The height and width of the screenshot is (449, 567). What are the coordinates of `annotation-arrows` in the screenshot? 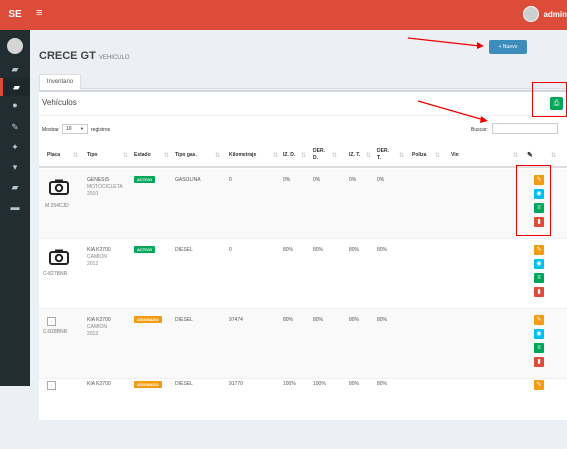 It's located at (447, 80).